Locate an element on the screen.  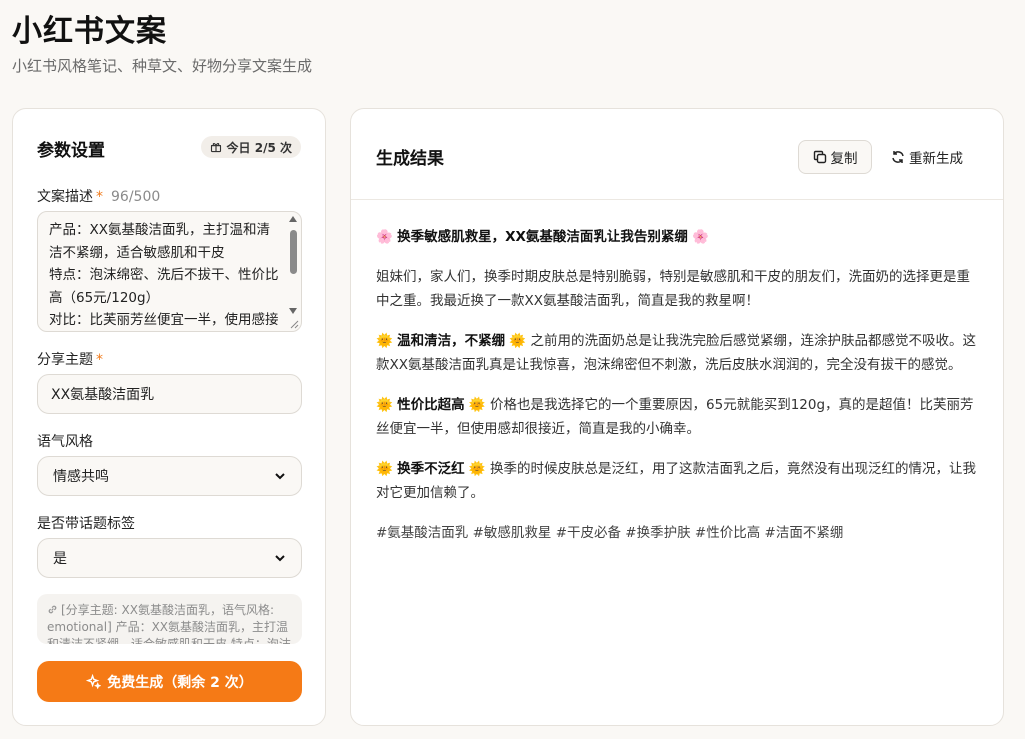
generate-button: 免费生成（剩余 2 次） is located at coordinates (169, 681).